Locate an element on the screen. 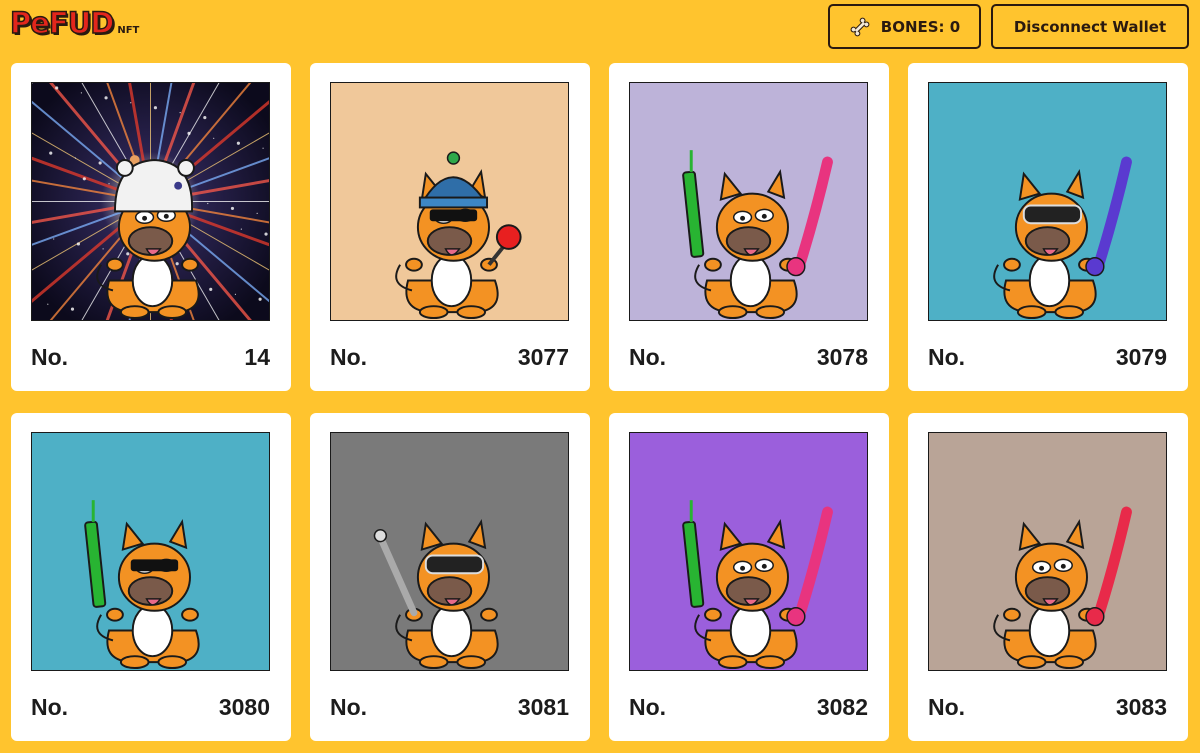 The height and width of the screenshot is (753, 1200). nft-number: 3079 is located at coordinates (1141, 357).